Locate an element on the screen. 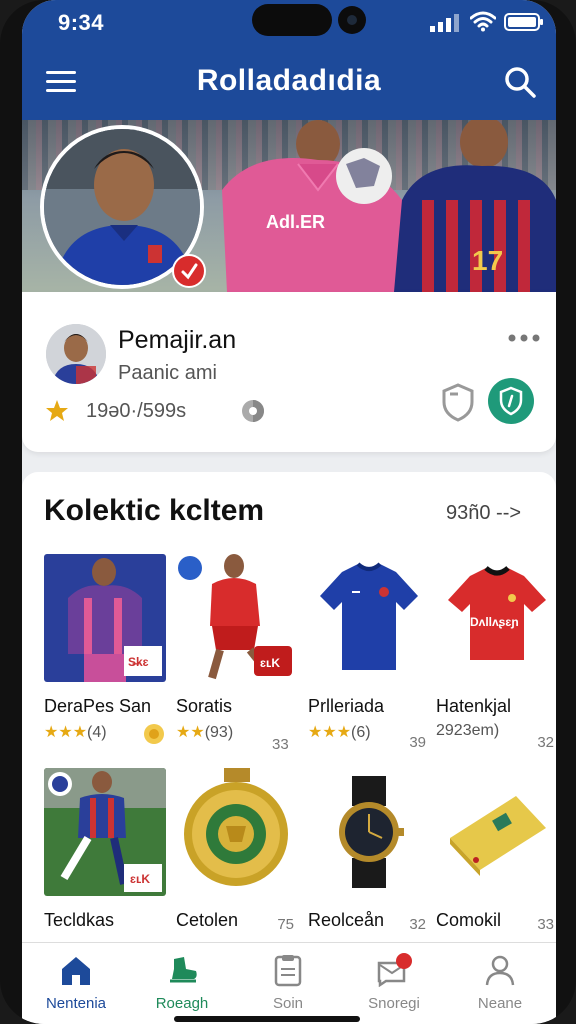  camera-icon is located at coordinates (352, 20).